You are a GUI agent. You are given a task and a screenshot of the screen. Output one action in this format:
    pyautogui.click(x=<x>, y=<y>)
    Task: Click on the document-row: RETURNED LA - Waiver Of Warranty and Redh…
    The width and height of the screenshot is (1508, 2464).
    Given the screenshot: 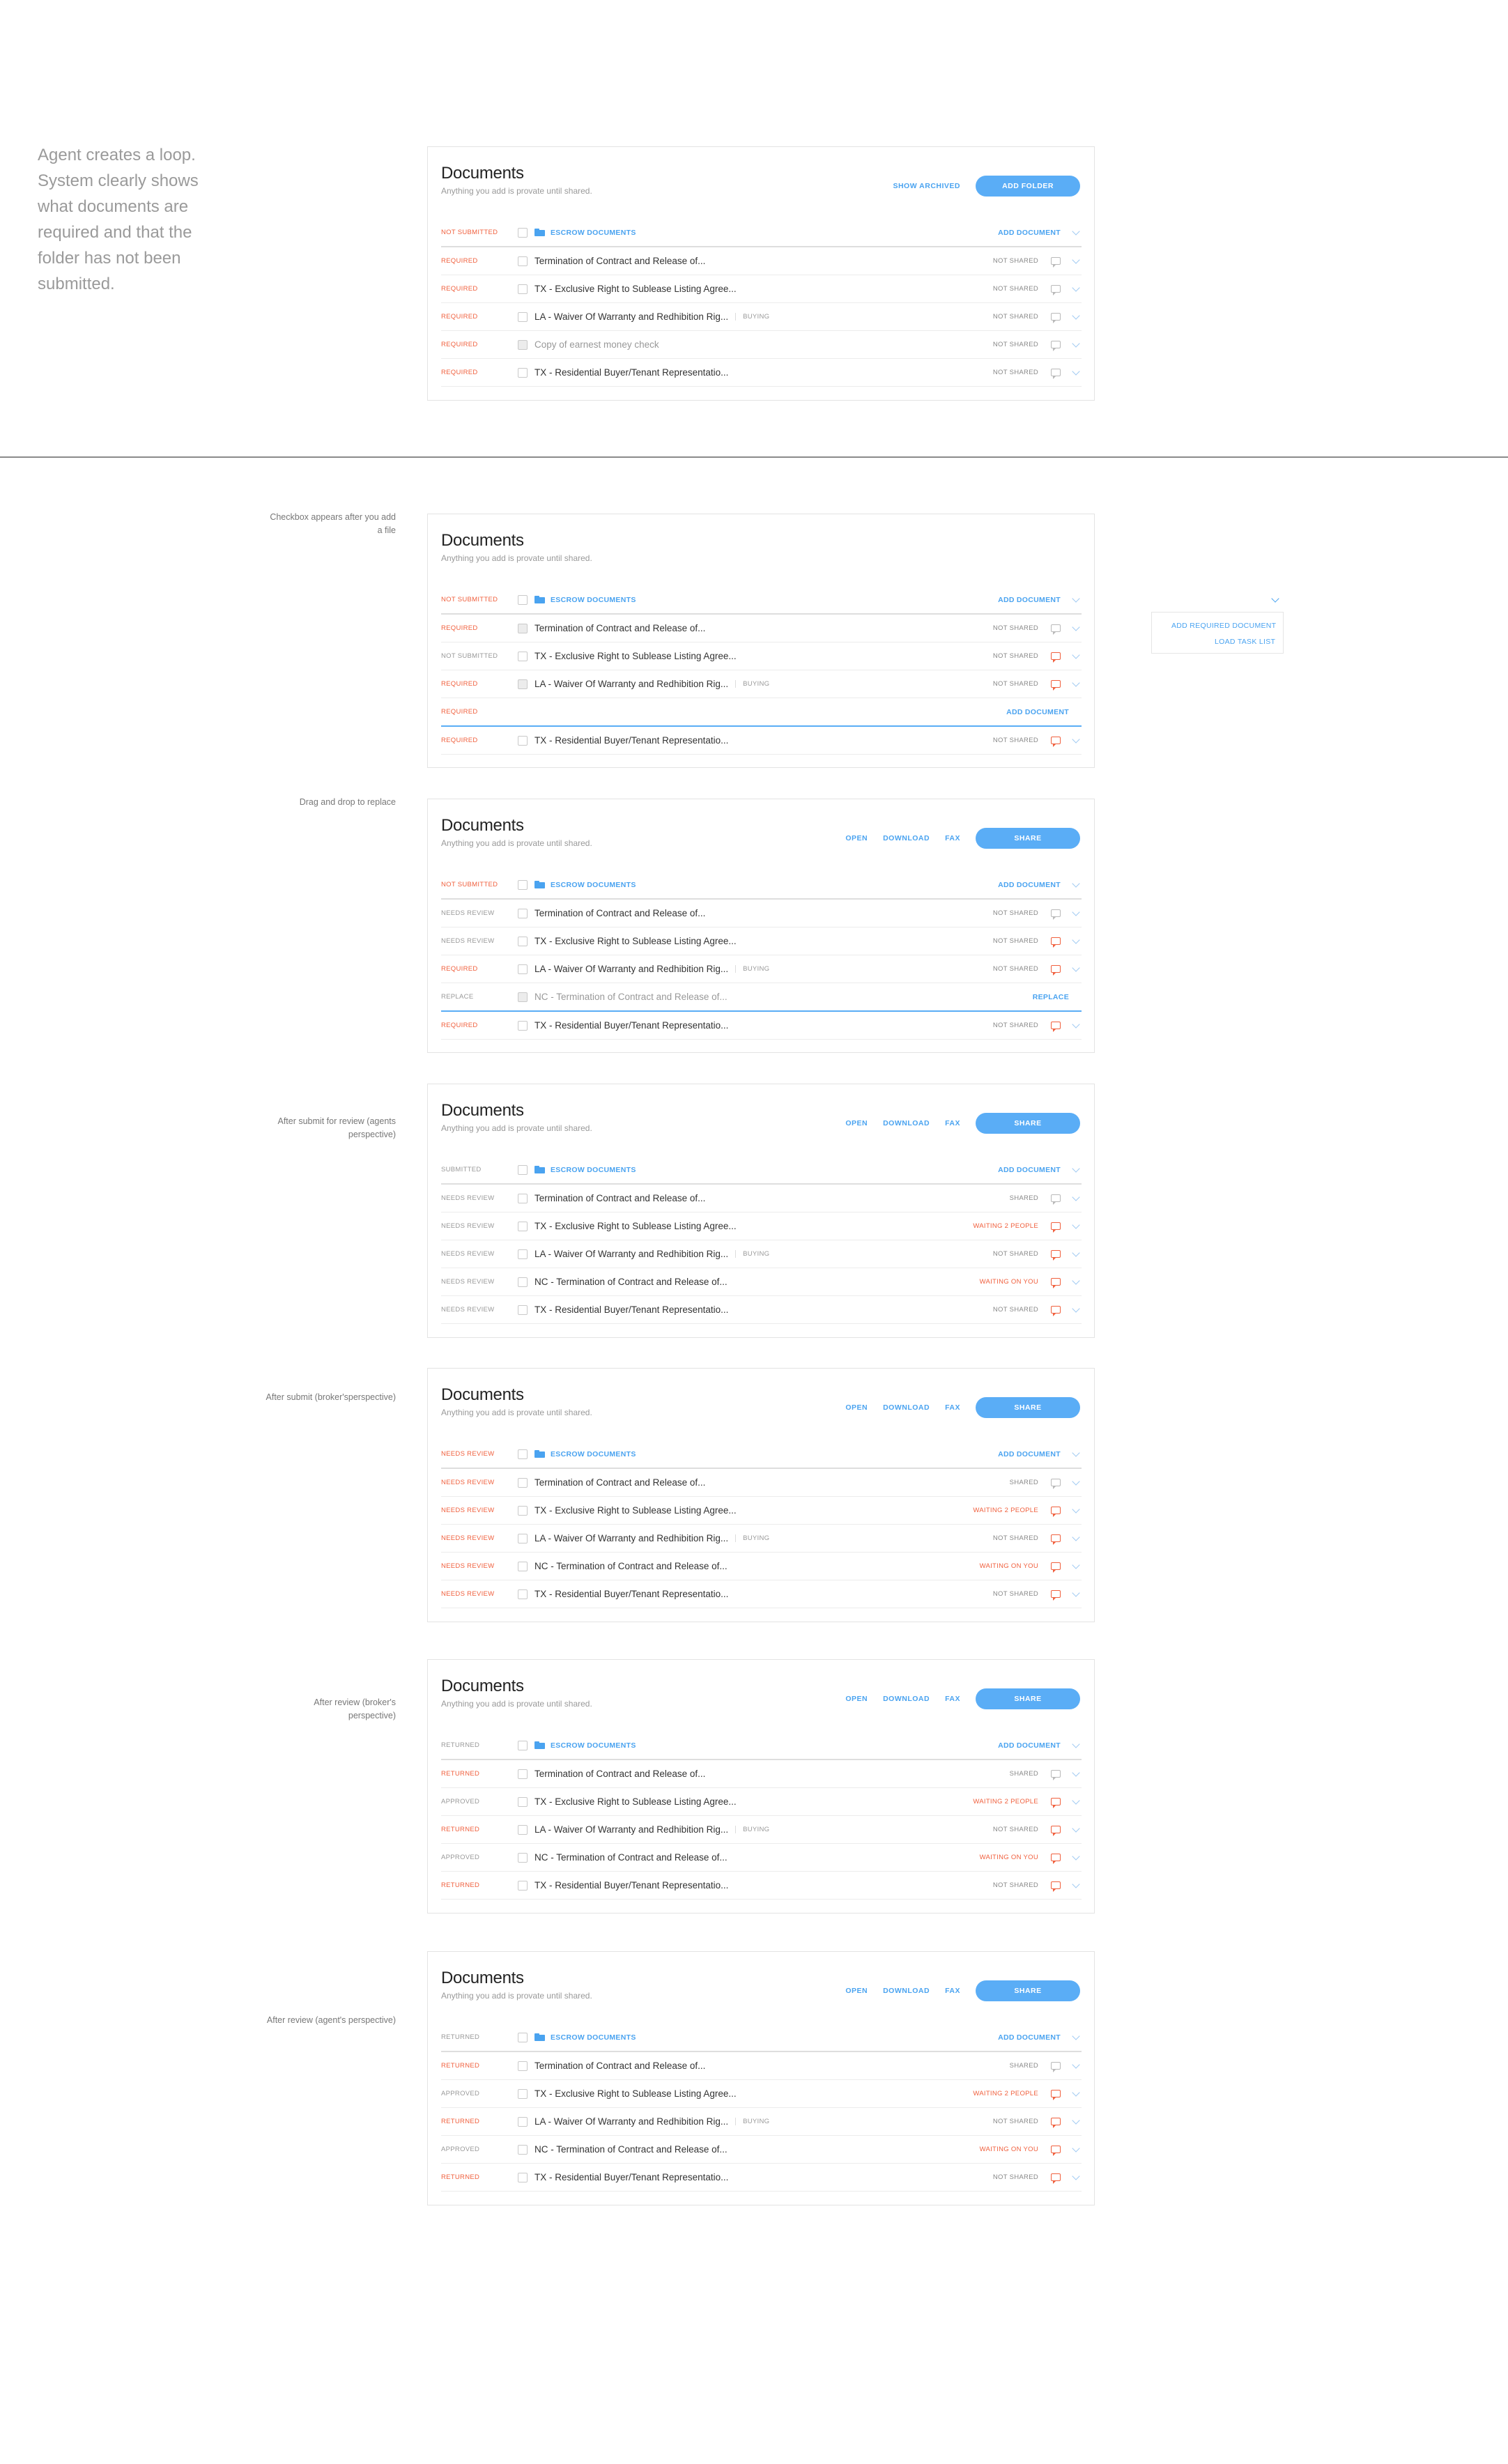 What is the action you would take?
    pyautogui.click(x=762, y=1830)
    